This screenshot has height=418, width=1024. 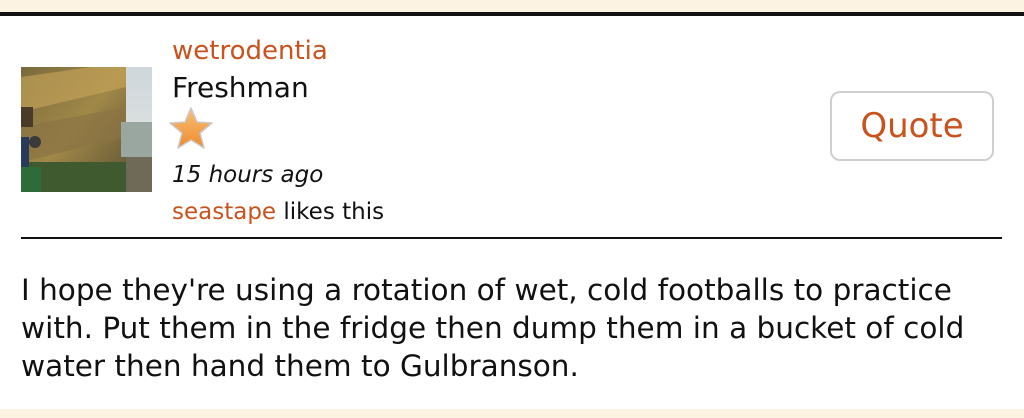 I want to click on avatar, so click(x=86, y=129).